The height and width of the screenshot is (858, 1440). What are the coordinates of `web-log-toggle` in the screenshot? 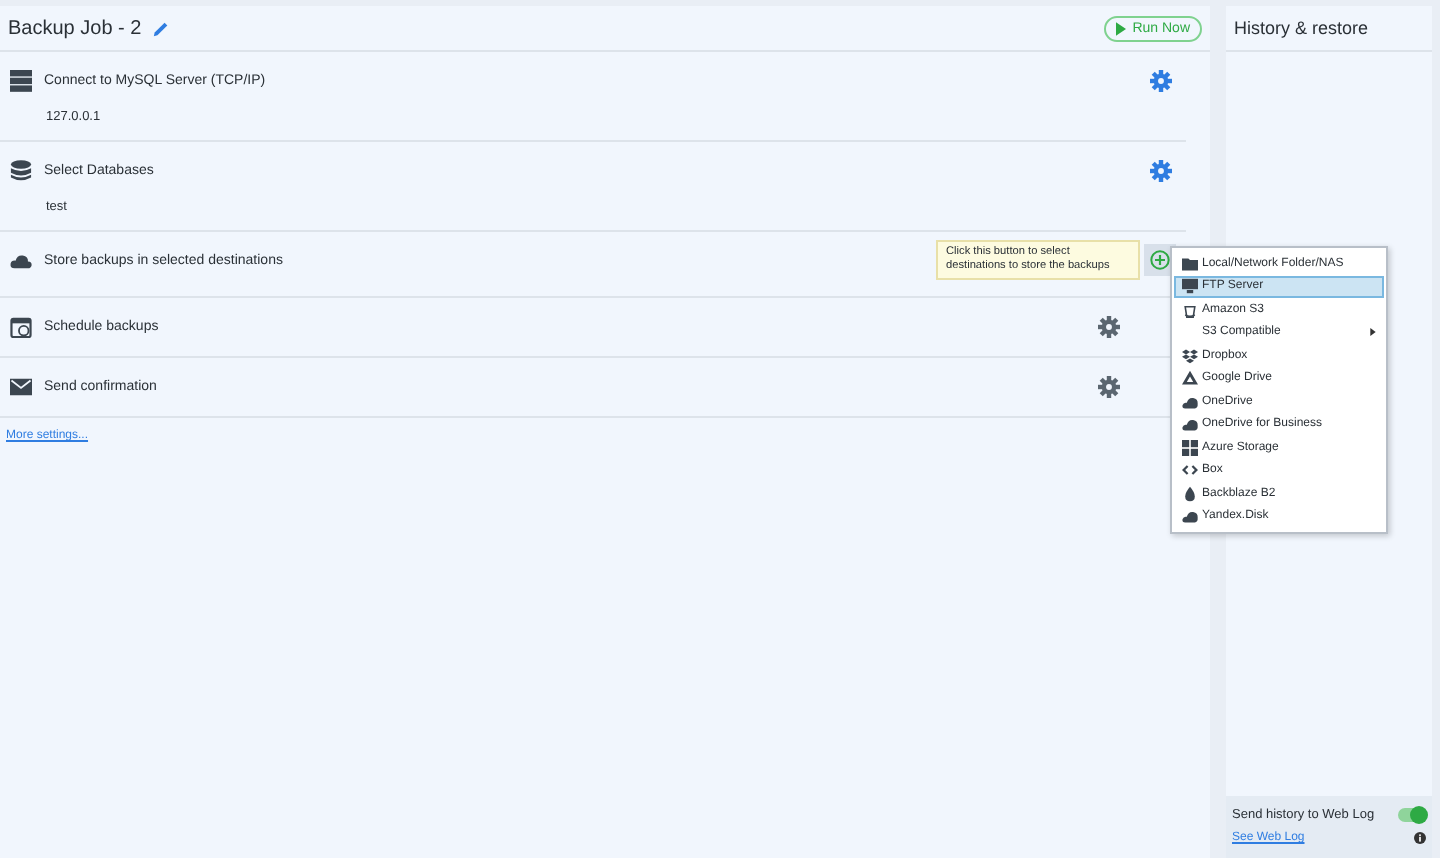 It's located at (1412, 814).